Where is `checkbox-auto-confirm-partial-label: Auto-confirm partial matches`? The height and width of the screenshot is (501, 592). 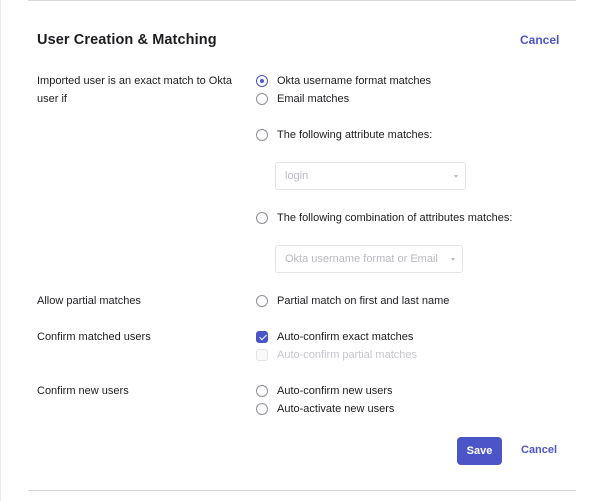
checkbox-auto-confirm-partial-label: Auto-confirm partial matches is located at coordinates (347, 355).